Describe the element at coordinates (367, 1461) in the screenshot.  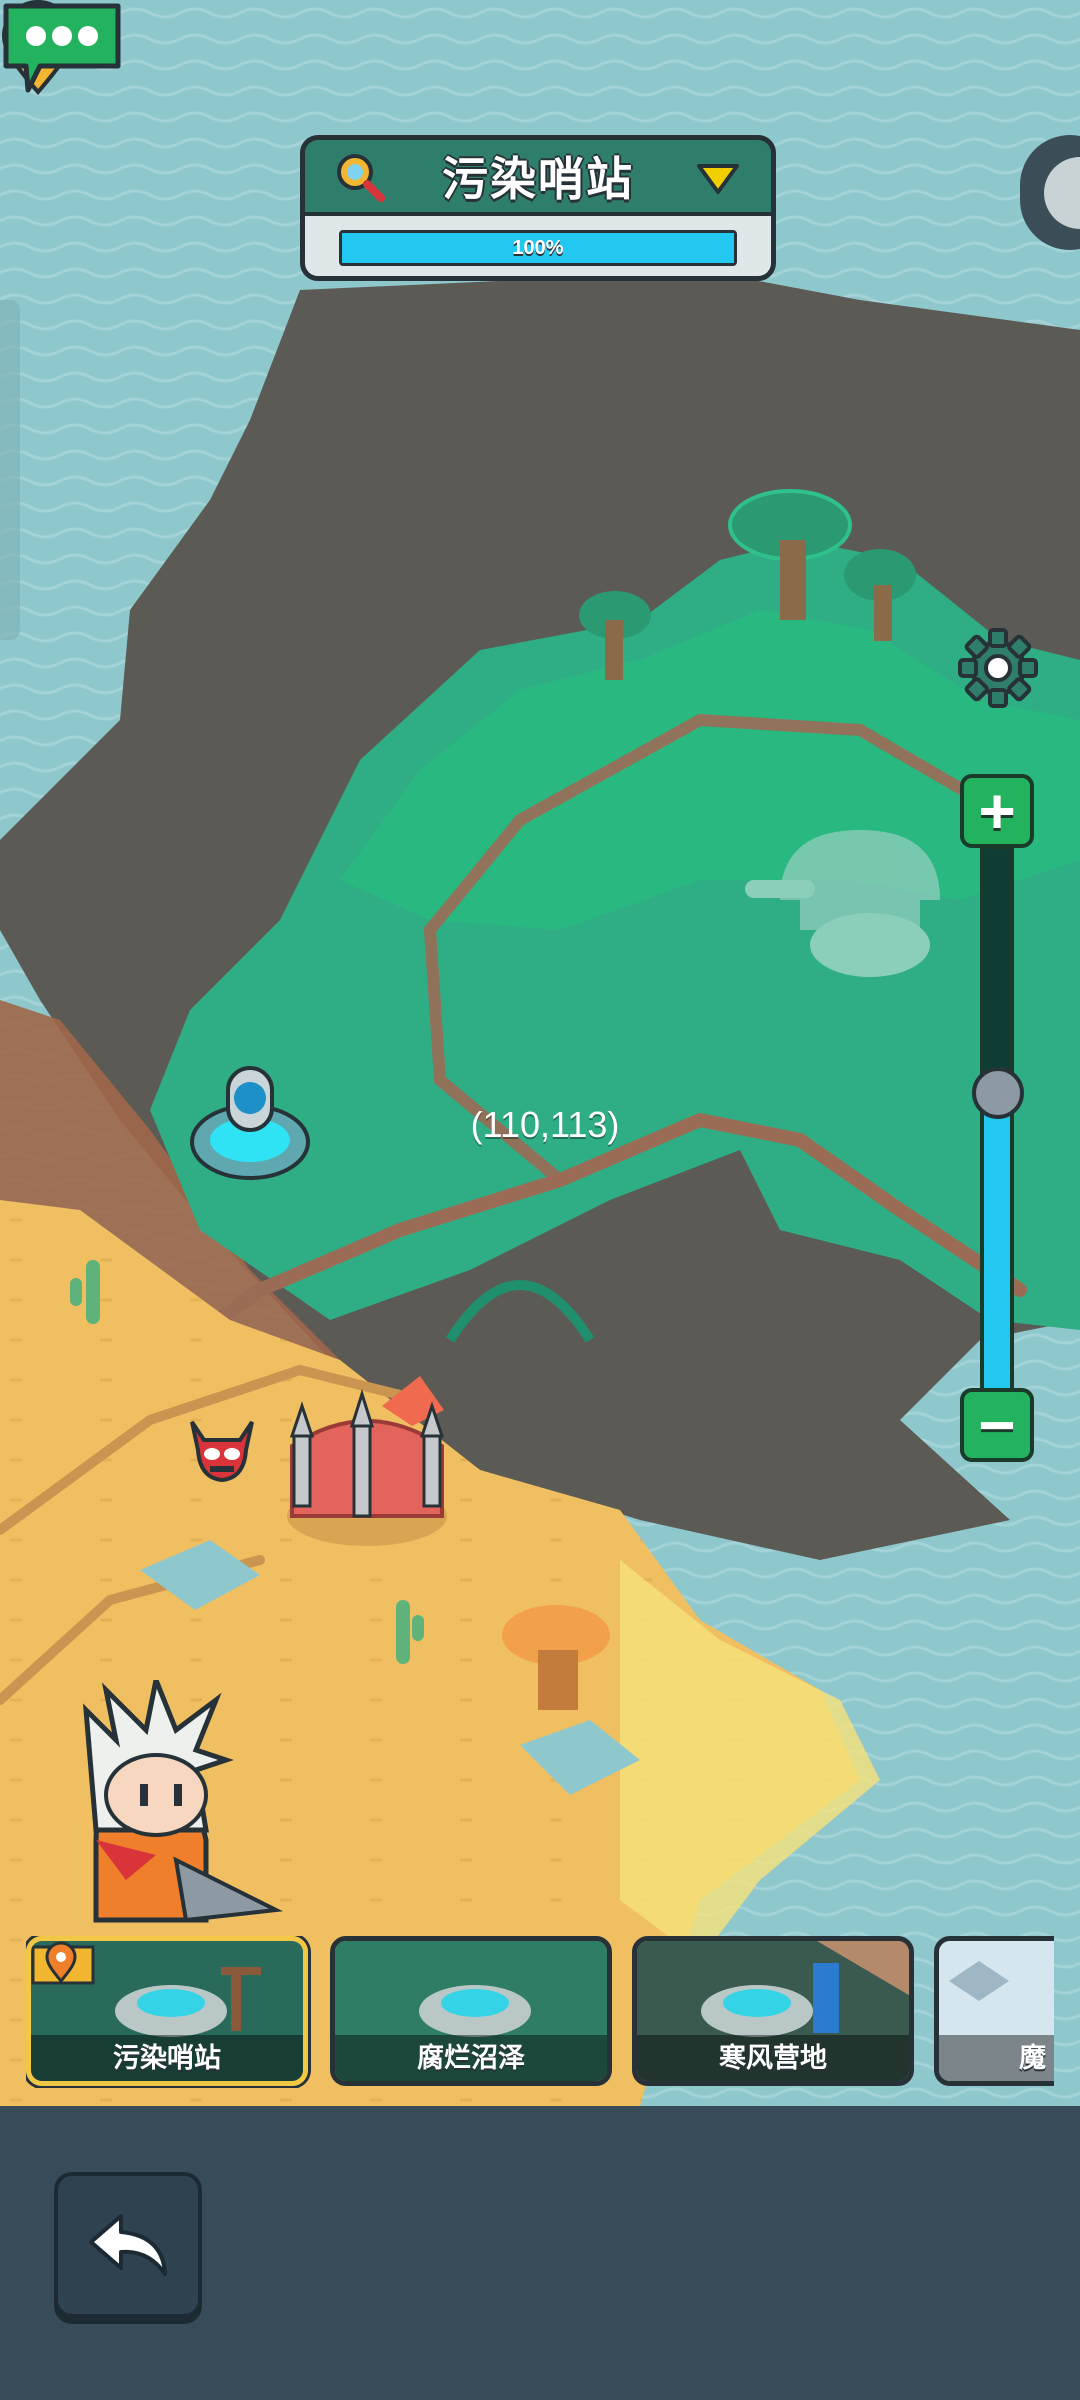
I see `fortress-building` at that location.